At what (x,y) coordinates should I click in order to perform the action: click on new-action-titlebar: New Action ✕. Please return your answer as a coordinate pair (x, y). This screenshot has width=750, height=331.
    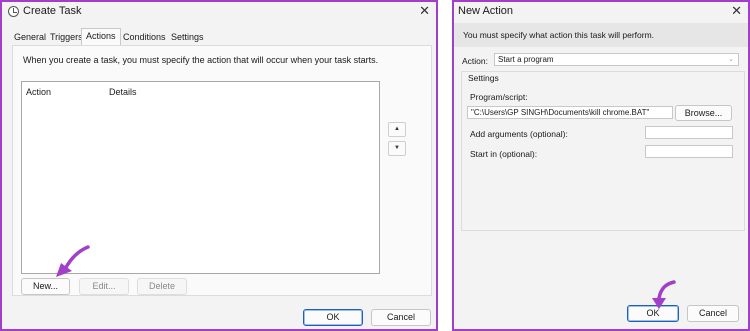
    Looking at the image, I should click on (601, 12).